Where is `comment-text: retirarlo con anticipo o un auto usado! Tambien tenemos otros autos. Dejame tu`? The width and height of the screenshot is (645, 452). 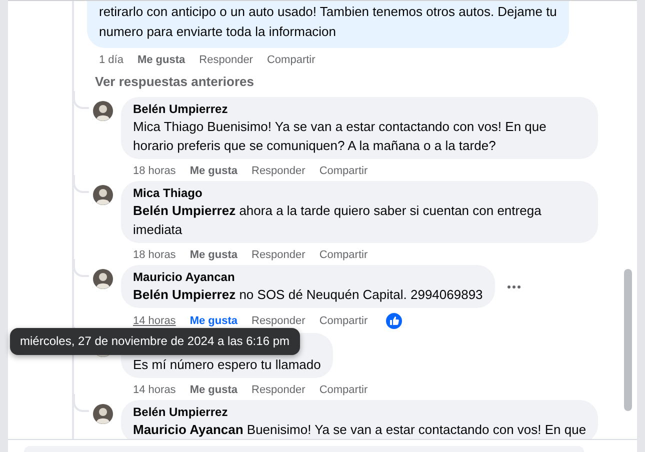 comment-text: retirarlo con anticipo o un auto usado! Tambien tenemos otros autos. Dejame tu is located at coordinates (328, 12).